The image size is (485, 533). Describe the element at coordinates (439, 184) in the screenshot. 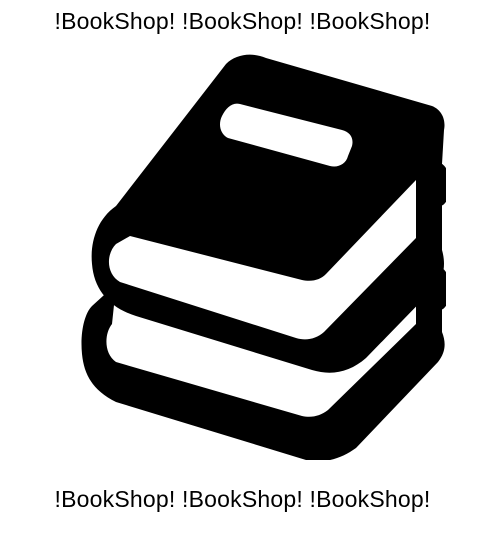

I see `spine-bump-top` at that location.